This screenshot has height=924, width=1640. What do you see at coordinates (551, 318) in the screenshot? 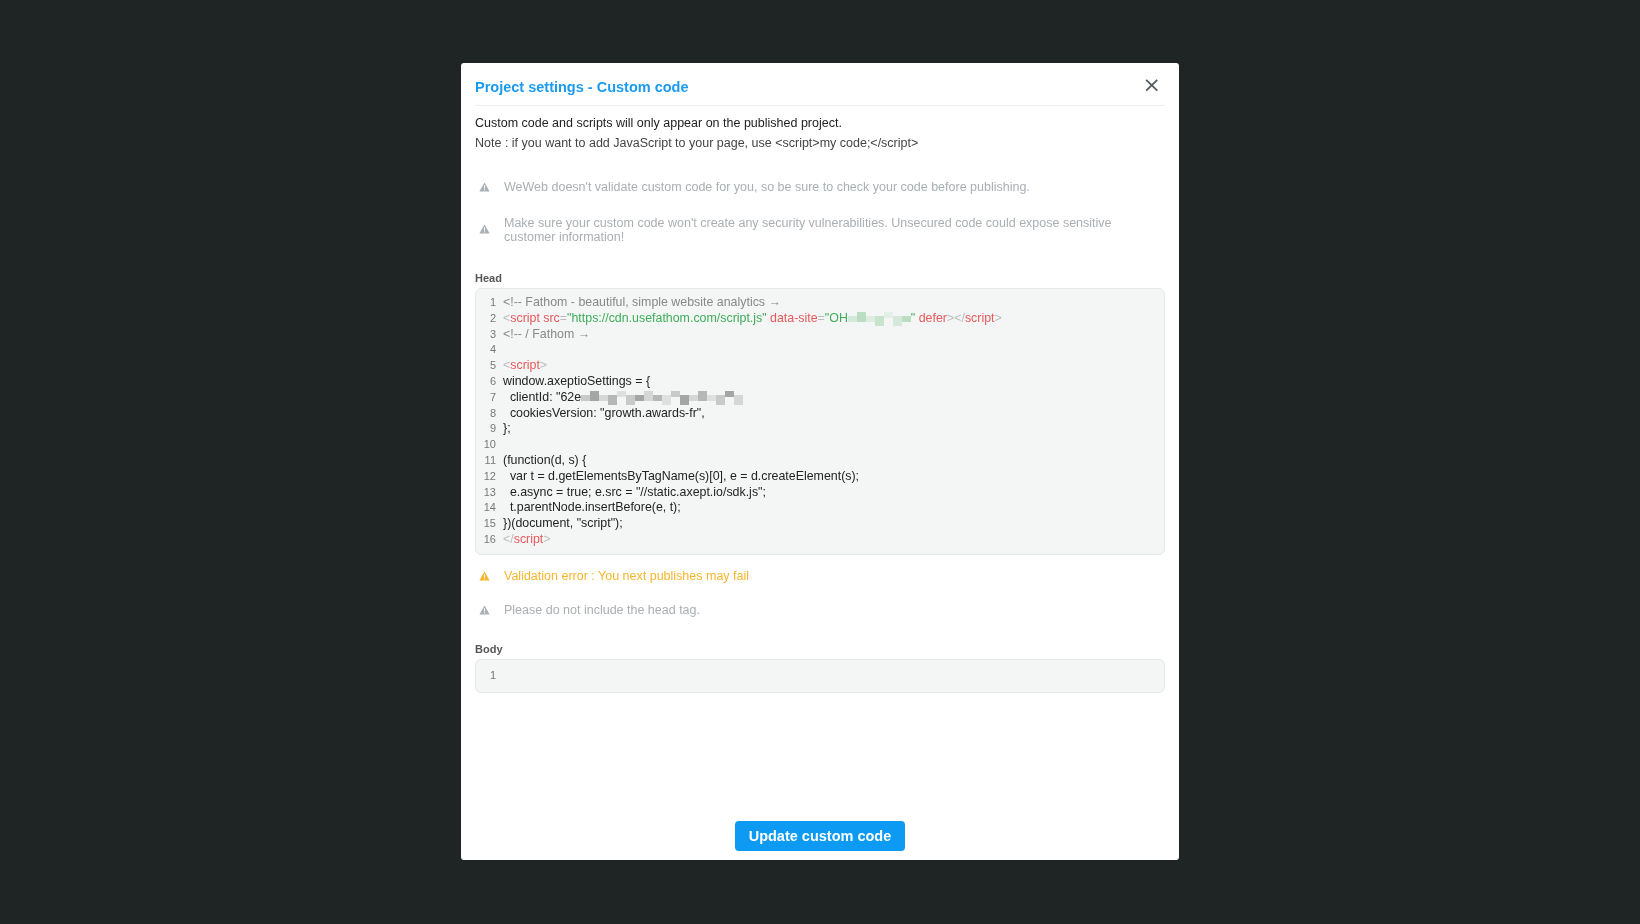
I see `code-attribute: src` at bounding box center [551, 318].